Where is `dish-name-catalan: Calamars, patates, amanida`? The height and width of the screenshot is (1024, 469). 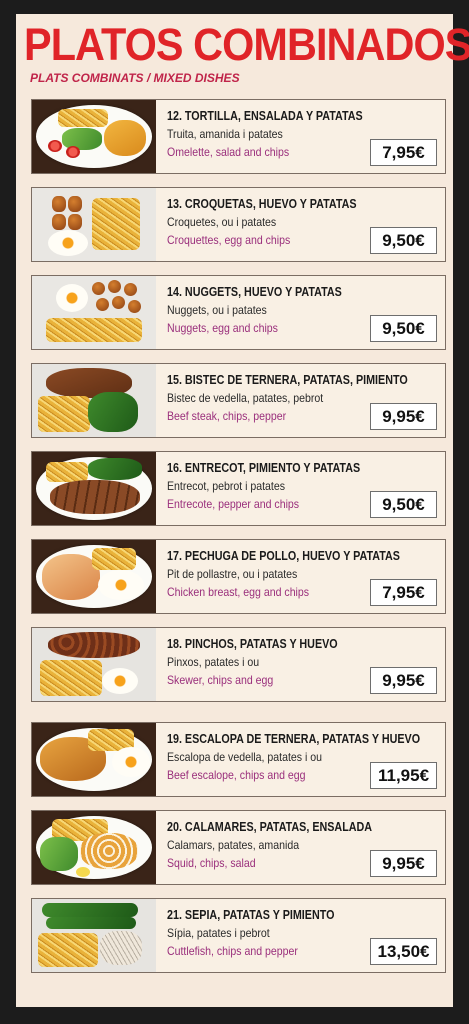 dish-name-catalan: Calamars, patates, amanida is located at coordinates (233, 845).